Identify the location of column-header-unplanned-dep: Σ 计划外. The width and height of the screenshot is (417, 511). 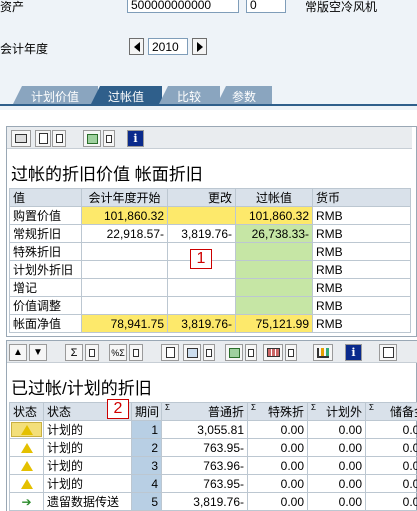
(336, 411).